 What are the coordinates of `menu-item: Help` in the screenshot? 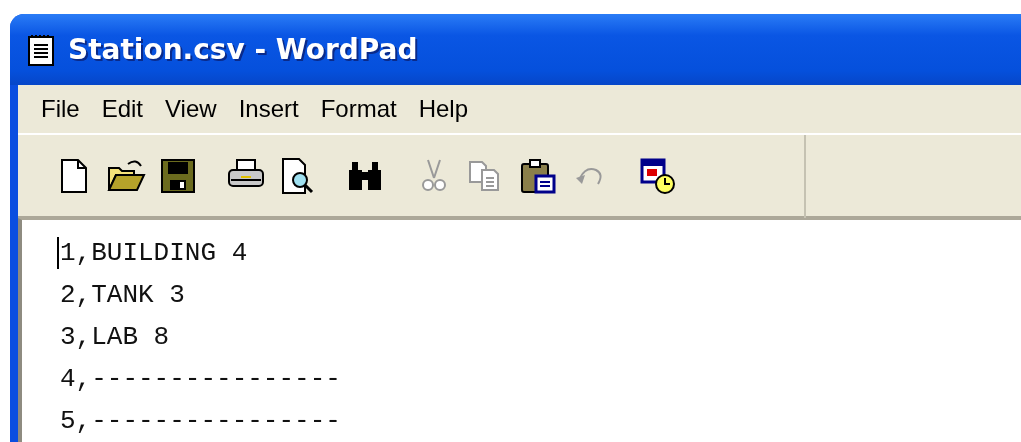 It's located at (443, 109).